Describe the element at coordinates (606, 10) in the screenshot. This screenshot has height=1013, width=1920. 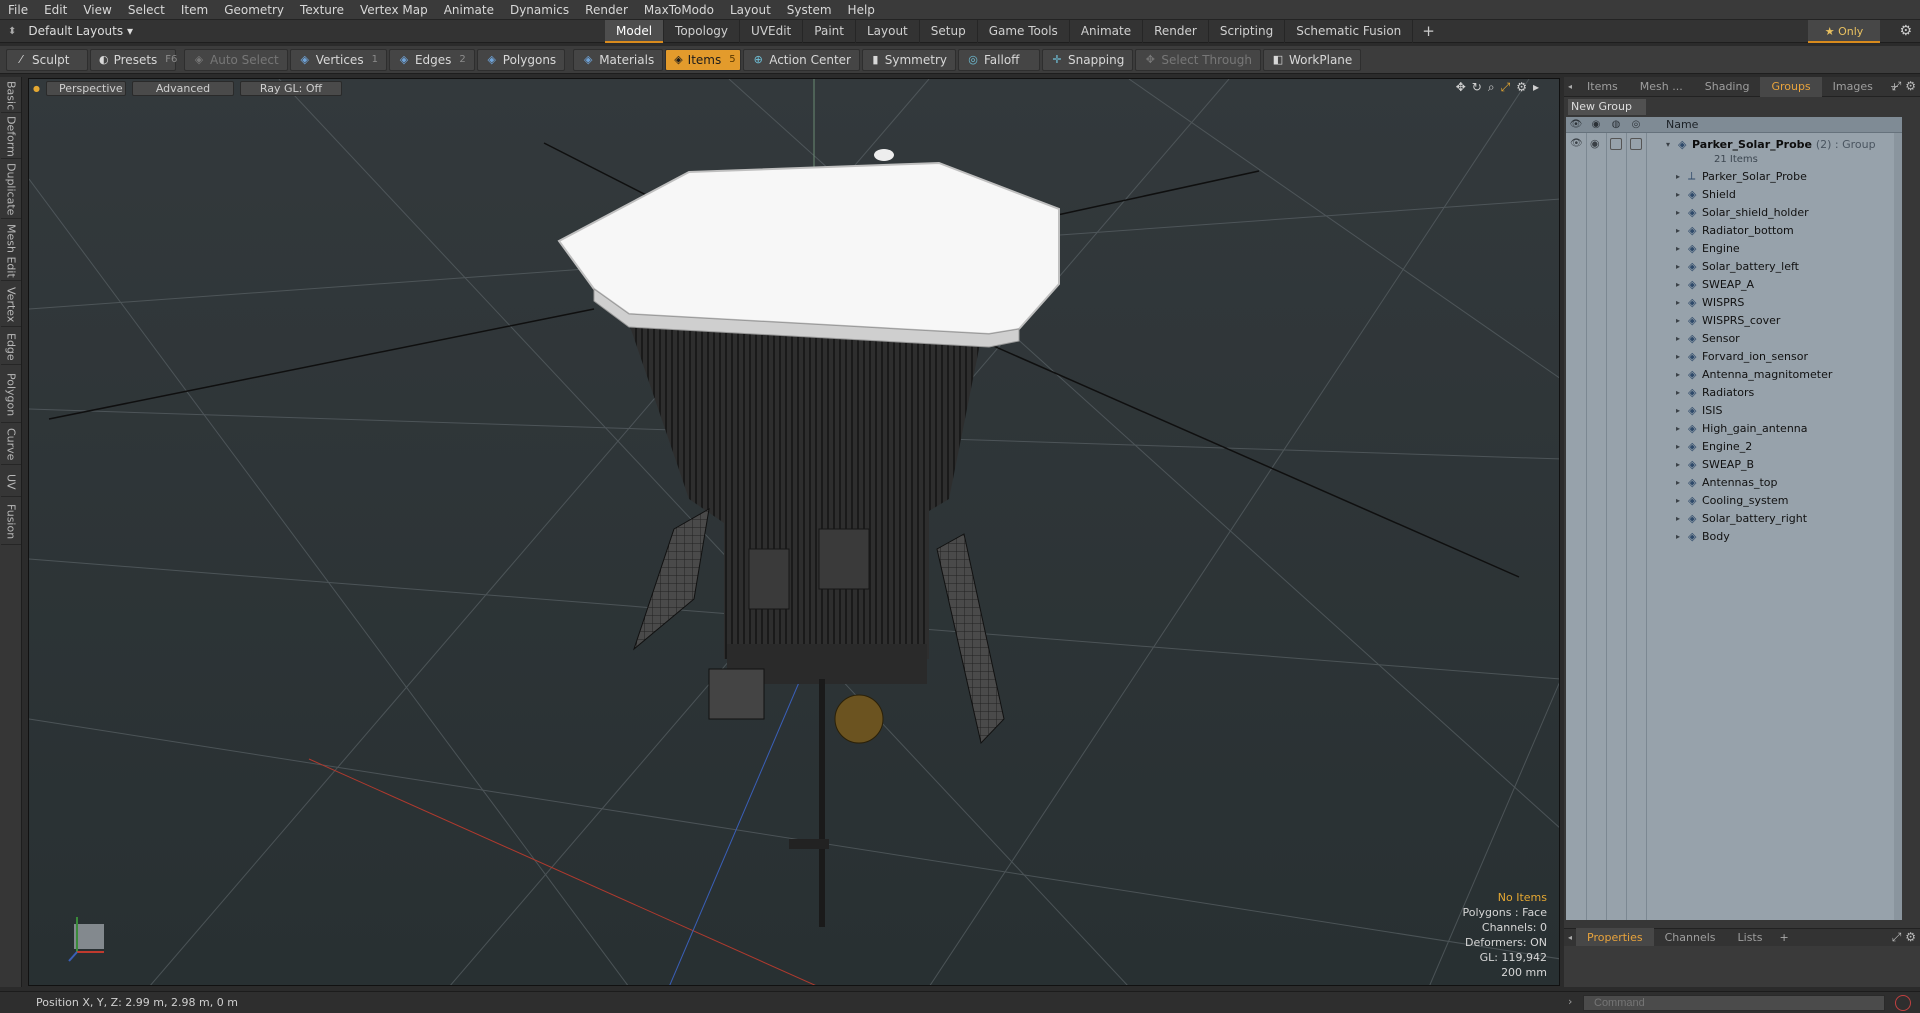
I see `menu-render: Render` at that location.